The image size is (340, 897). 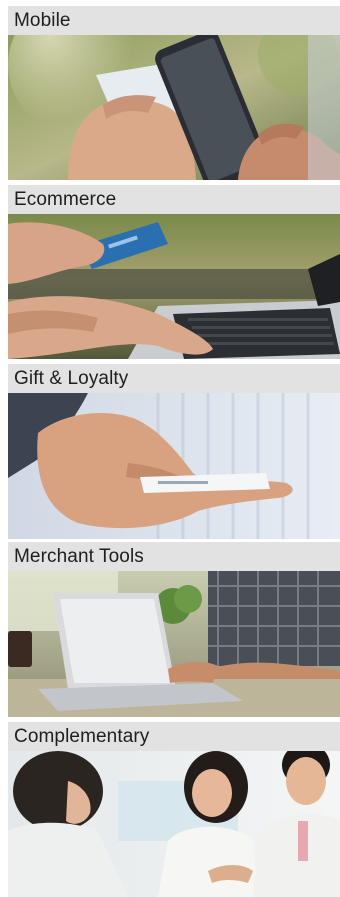 I want to click on section-title-ecommerce: Ecommerce, so click(x=174, y=199).